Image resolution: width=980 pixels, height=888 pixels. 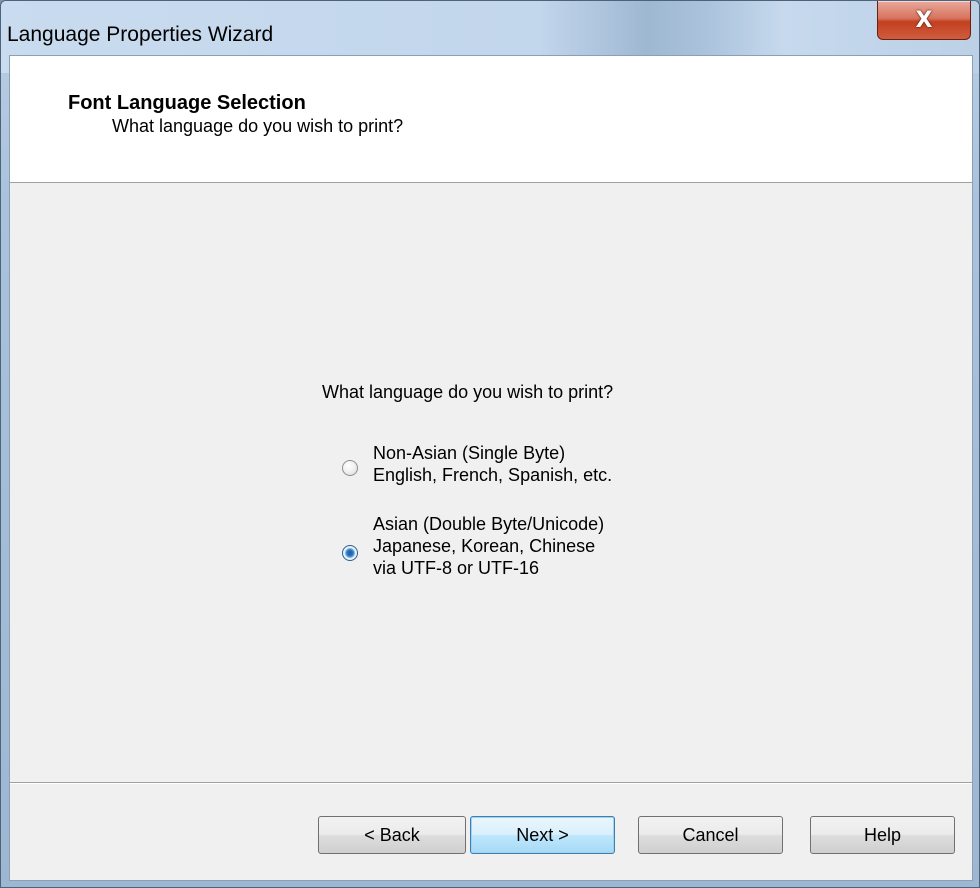 What do you see at coordinates (456, 568) in the screenshot?
I see `option-line: via UTF-8 or UTF-16` at bounding box center [456, 568].